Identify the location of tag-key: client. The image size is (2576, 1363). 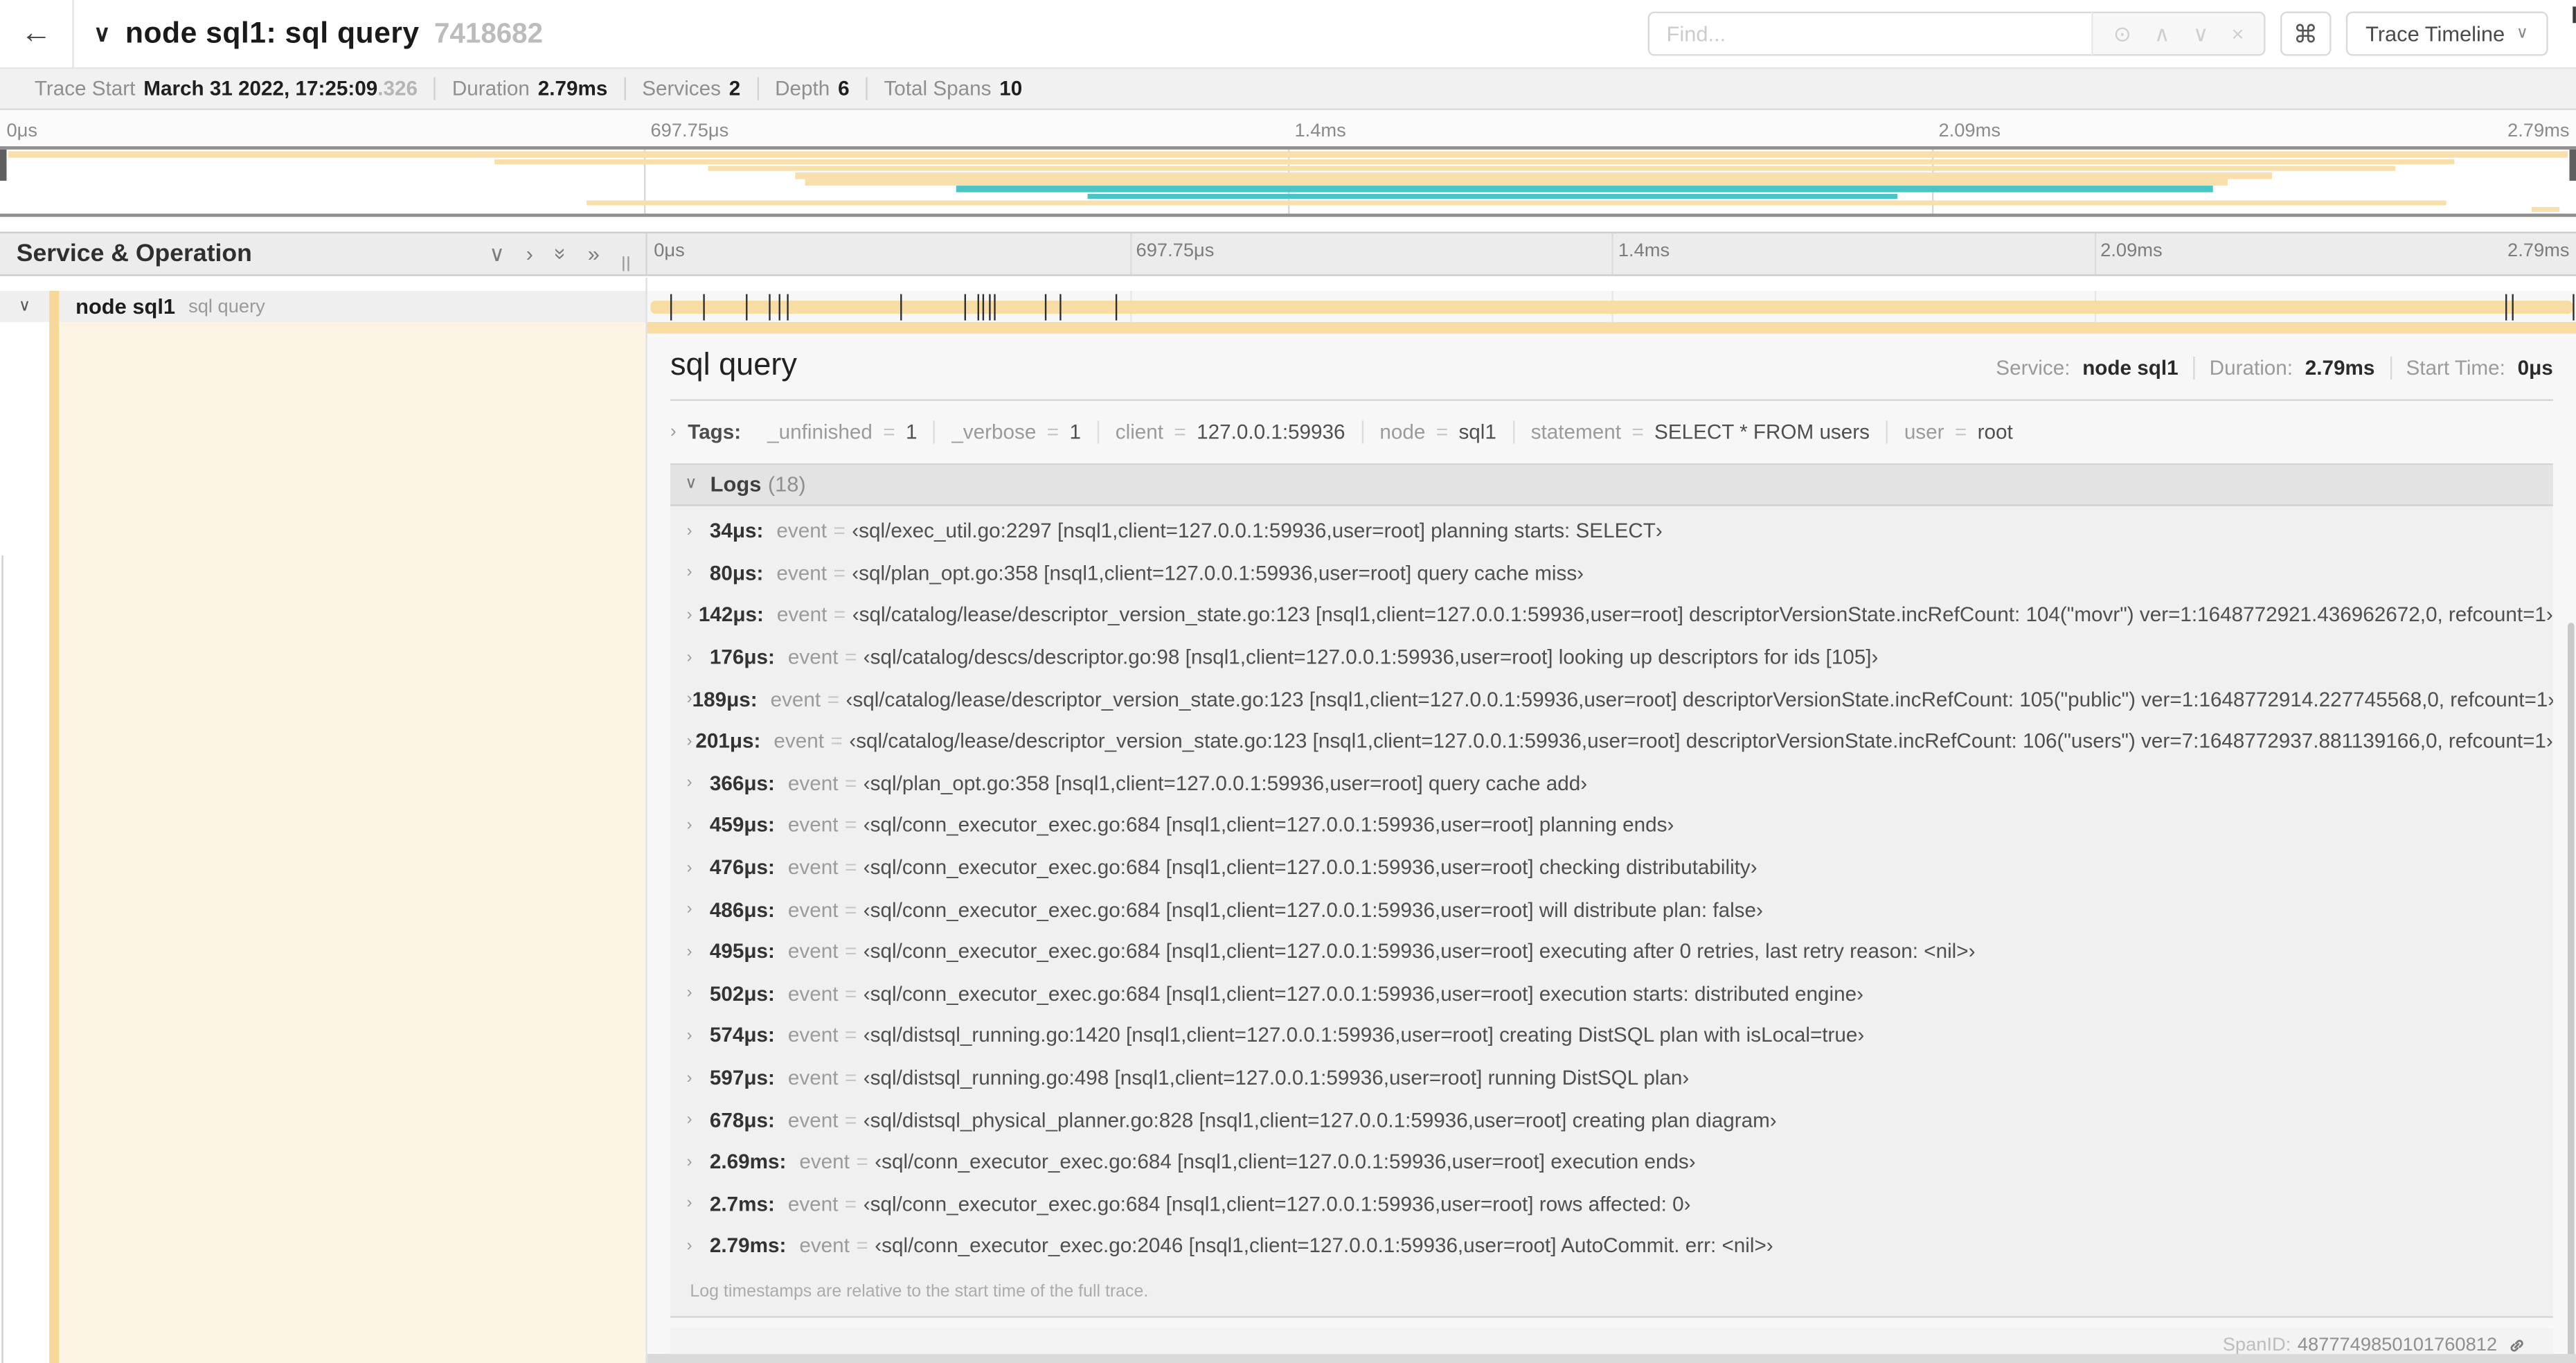
(1139, 431).